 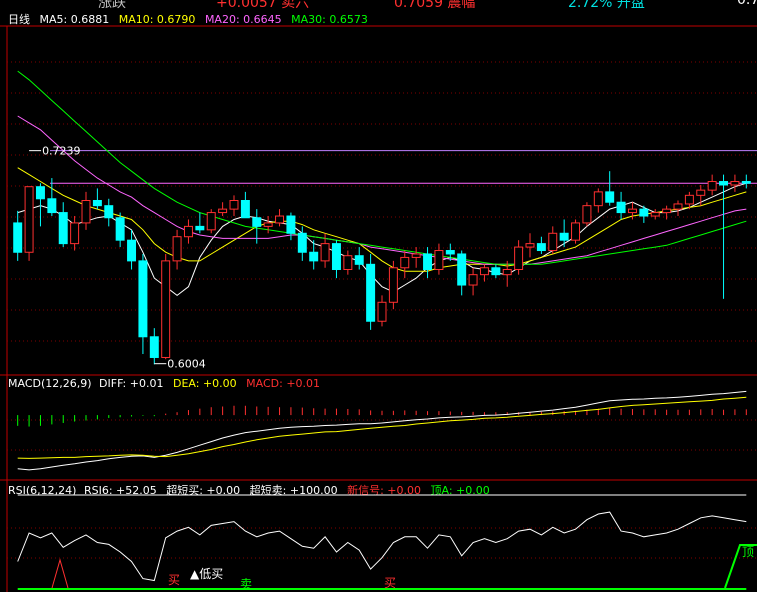 I want to click on buy-signal-spike, so click(x=60, y=573).